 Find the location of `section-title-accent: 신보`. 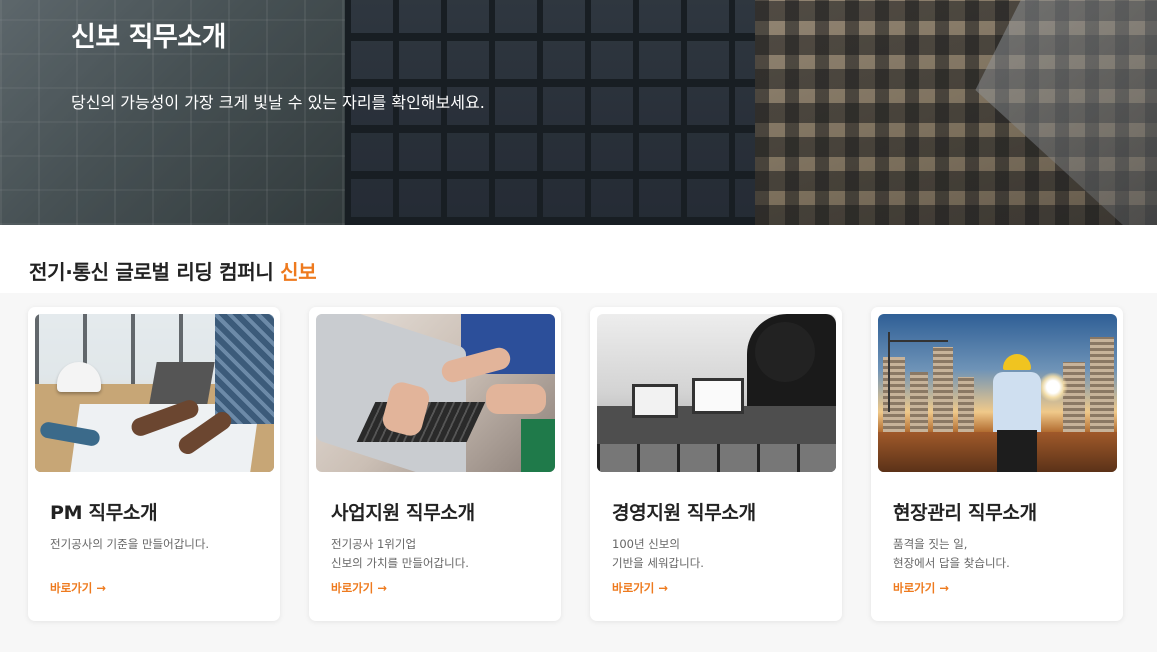

section-title-accent: 신보 is located at coordinates (298, 272).